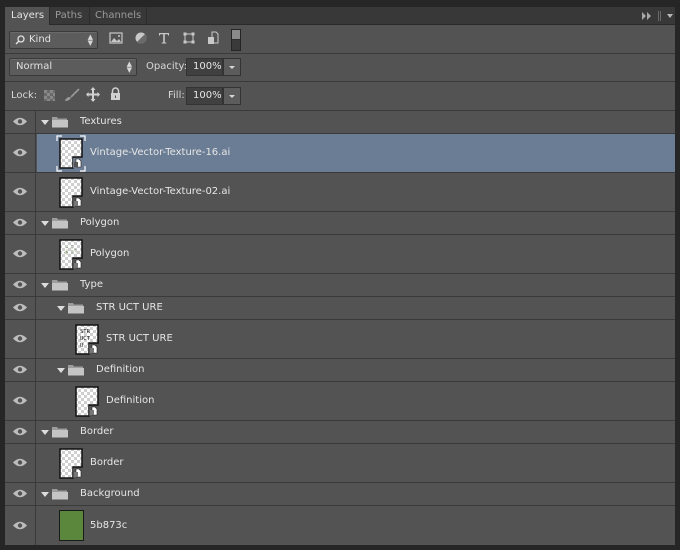 The width and height of the screenshot is (680, 550). What do you see at coordinates (232, 67) in the screenshot?
I see `opacity-slider-button` at bounding box center [232, 67].